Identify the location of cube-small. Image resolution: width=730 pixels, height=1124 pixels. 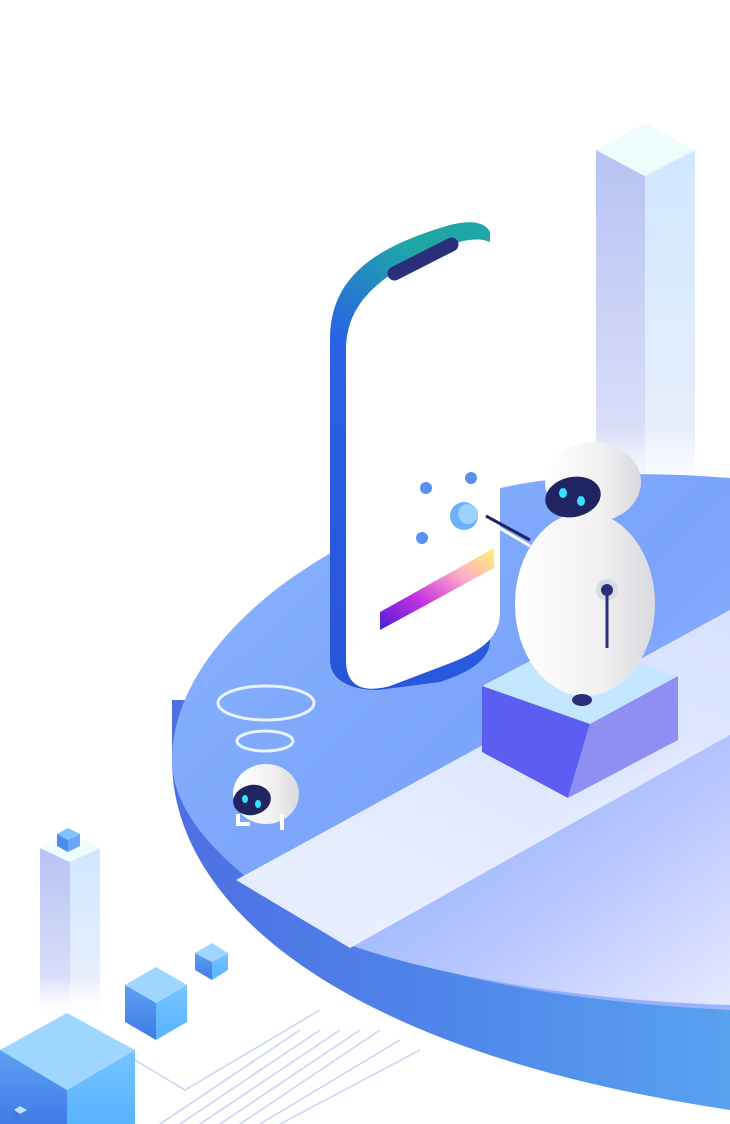
(211, 961).